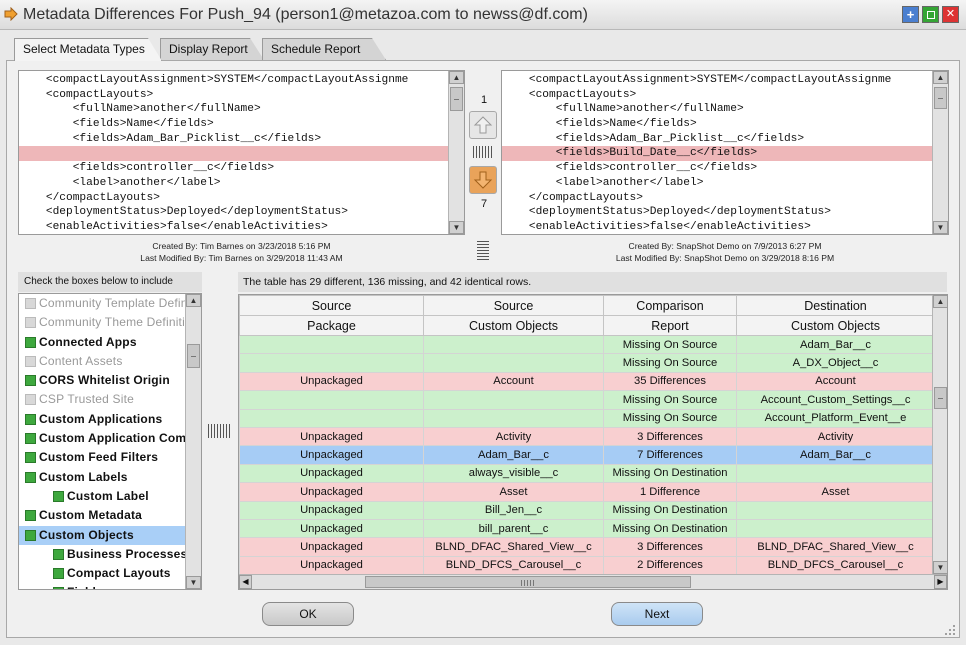  Describe the element at coordinates (102, 399) in the screenshot. I see `tree-item: CSP Trusted Site` at that location.